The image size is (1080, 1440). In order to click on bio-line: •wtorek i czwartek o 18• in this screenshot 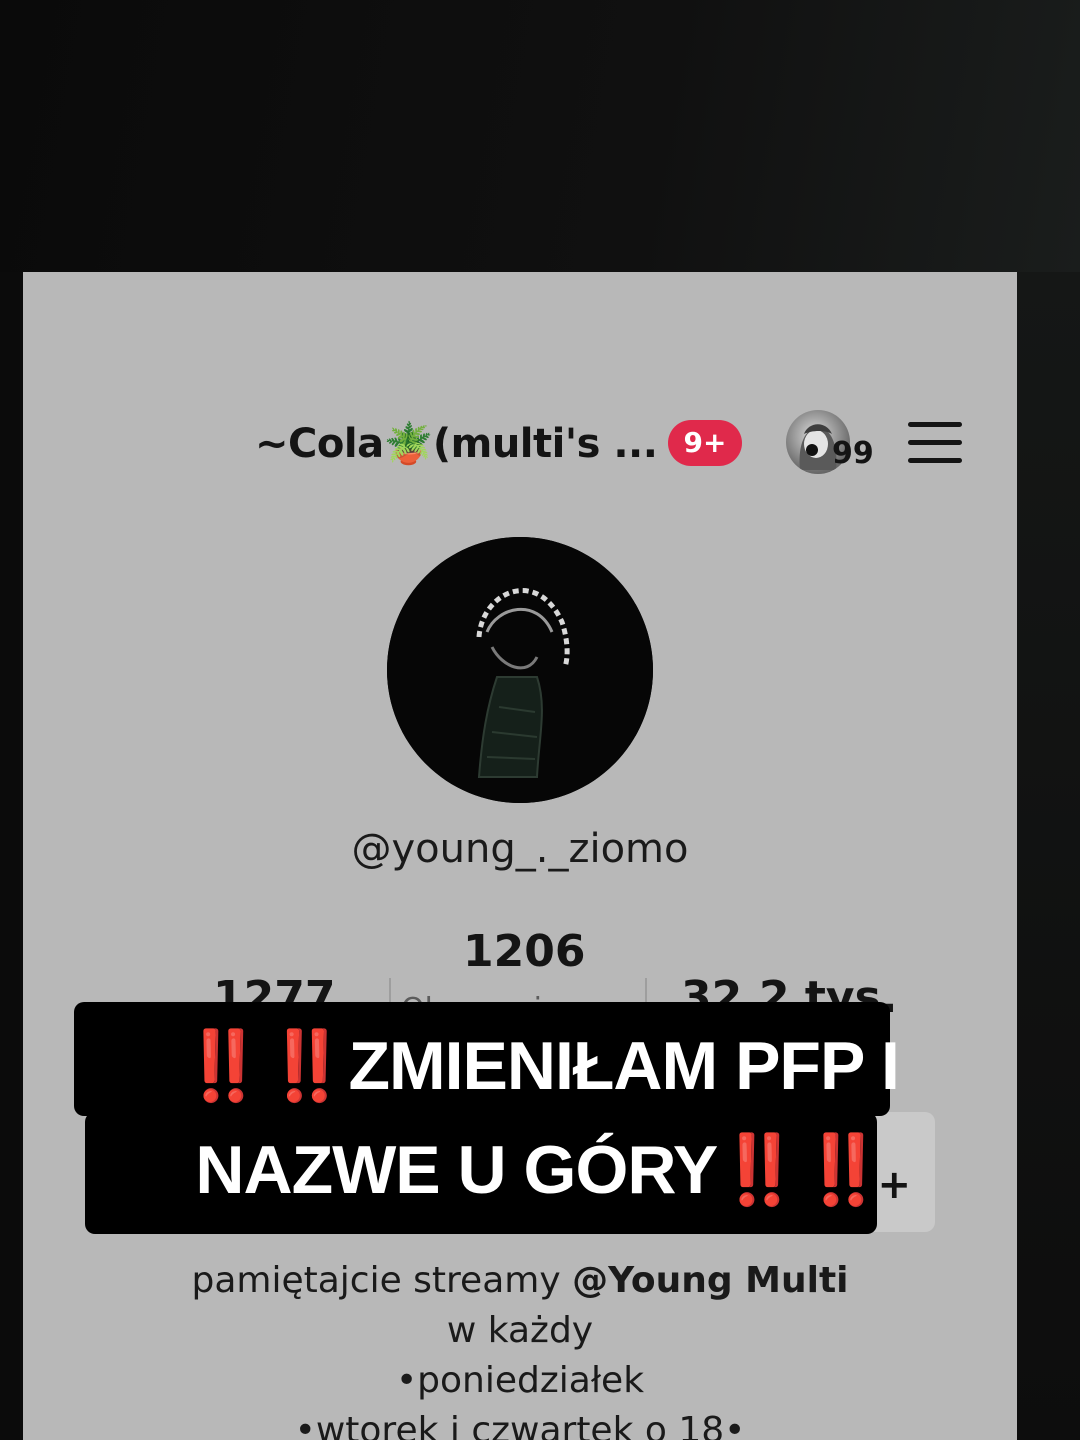, I will do `click(520, 1425)`.